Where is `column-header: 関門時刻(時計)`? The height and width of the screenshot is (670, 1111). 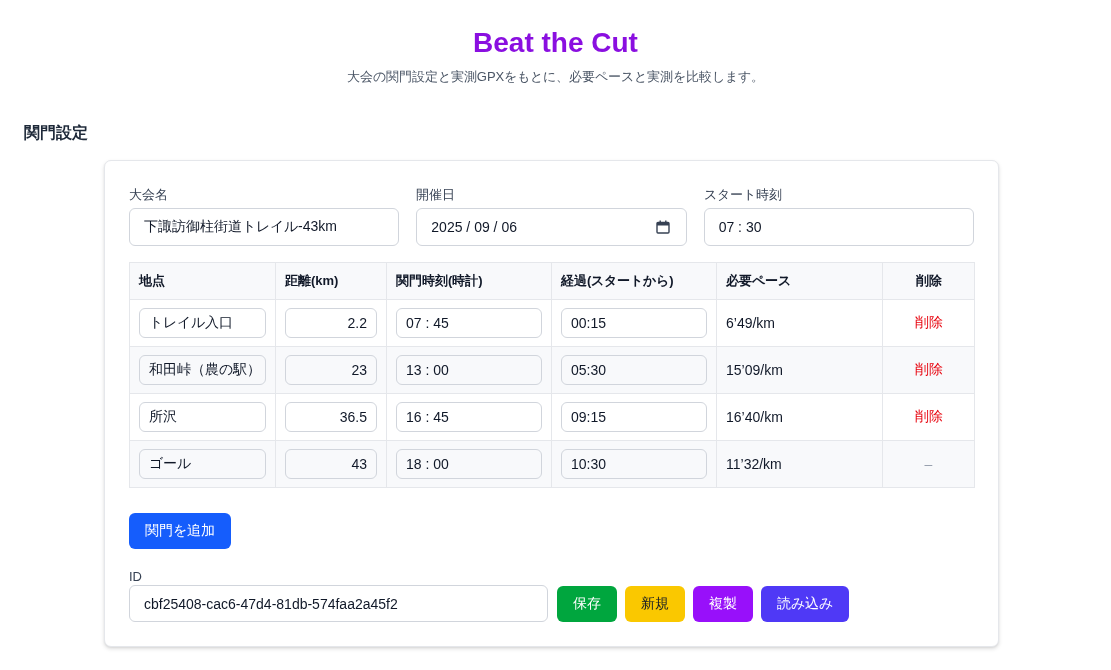 column-header: 関門時刻(時計) is located at coordinates (469, 281).